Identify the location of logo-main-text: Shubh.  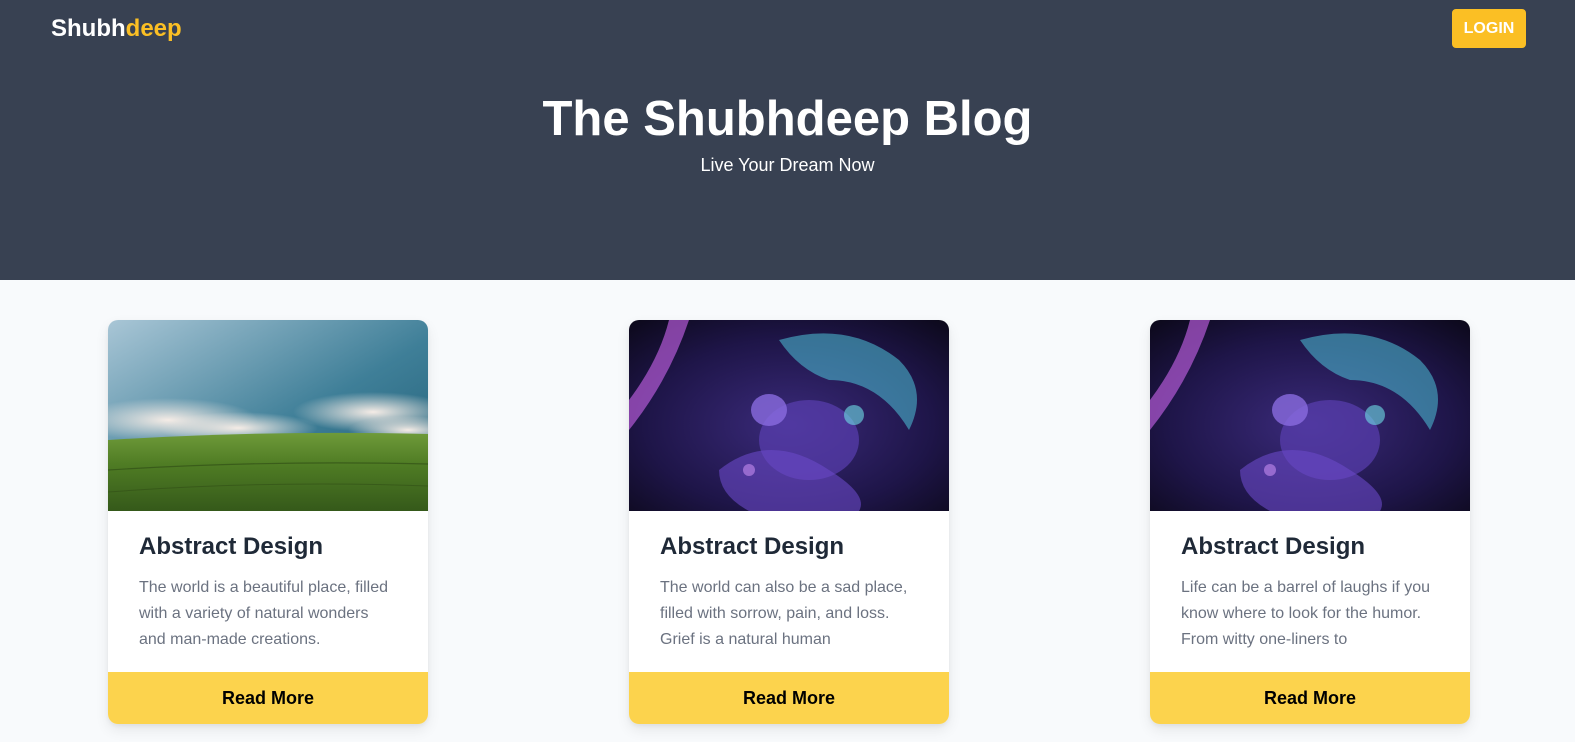
(88, 28).